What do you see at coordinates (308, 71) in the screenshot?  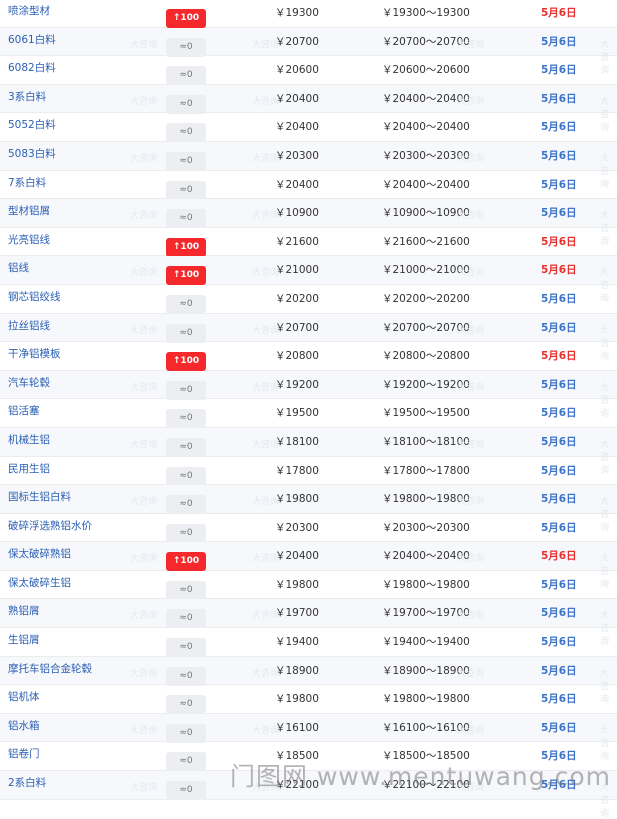 I see `table-row: 6082白料 ≈0 ￥20600 ￥20600～20600 5月6日` at bounding box center [308, 71].